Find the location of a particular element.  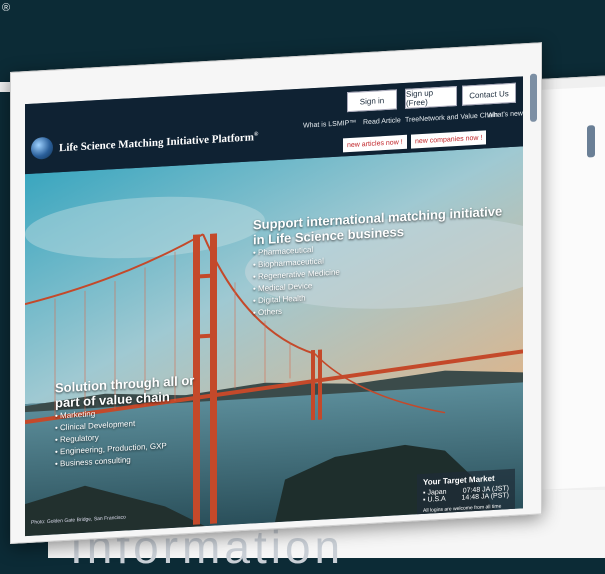

contact-us-button: Contact Us is located at coordinates (489, 94).